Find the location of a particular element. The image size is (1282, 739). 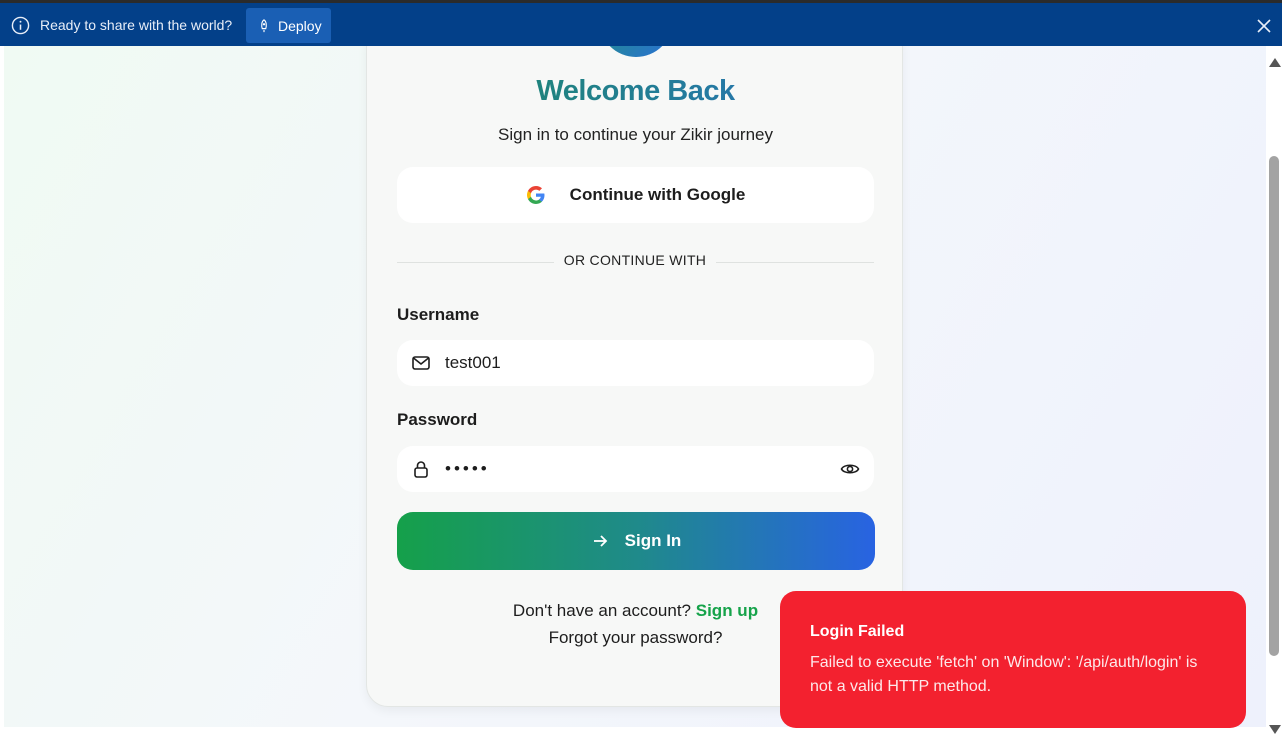

google-signin-button: Continue with Google is located at coordinates (635, 195).